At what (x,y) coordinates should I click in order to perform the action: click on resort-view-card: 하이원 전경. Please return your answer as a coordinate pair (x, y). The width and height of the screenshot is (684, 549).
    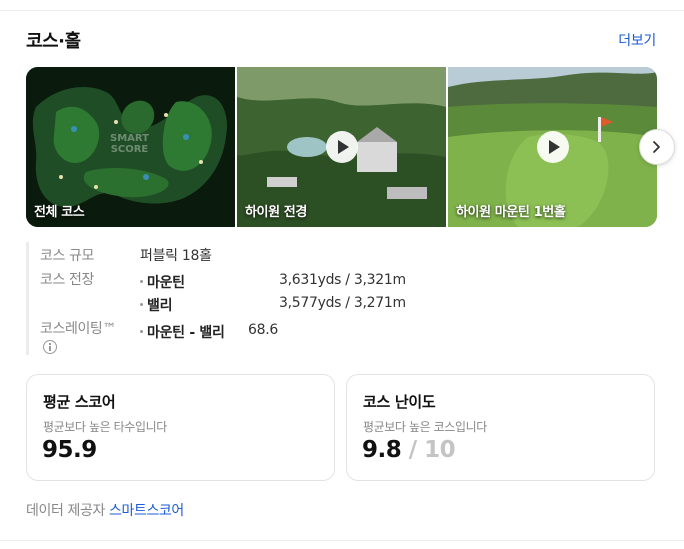
    Looking at the image, I should click on (341, 147).